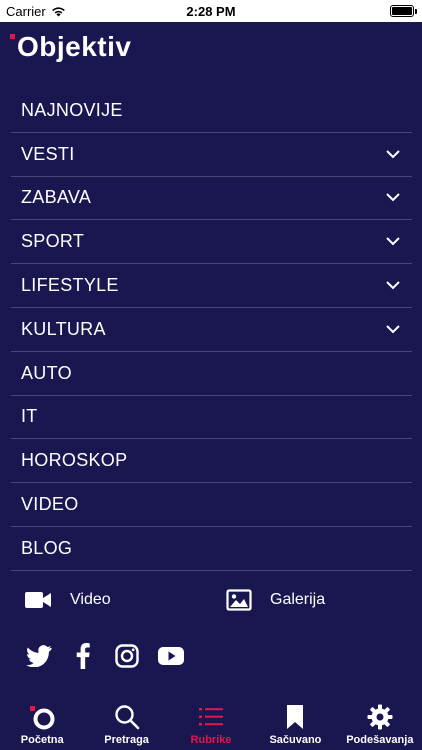 The width and height of the screenshot is (422, 750). I want to click on menu-item-zabava: ZABAVA, so click(211, 199).